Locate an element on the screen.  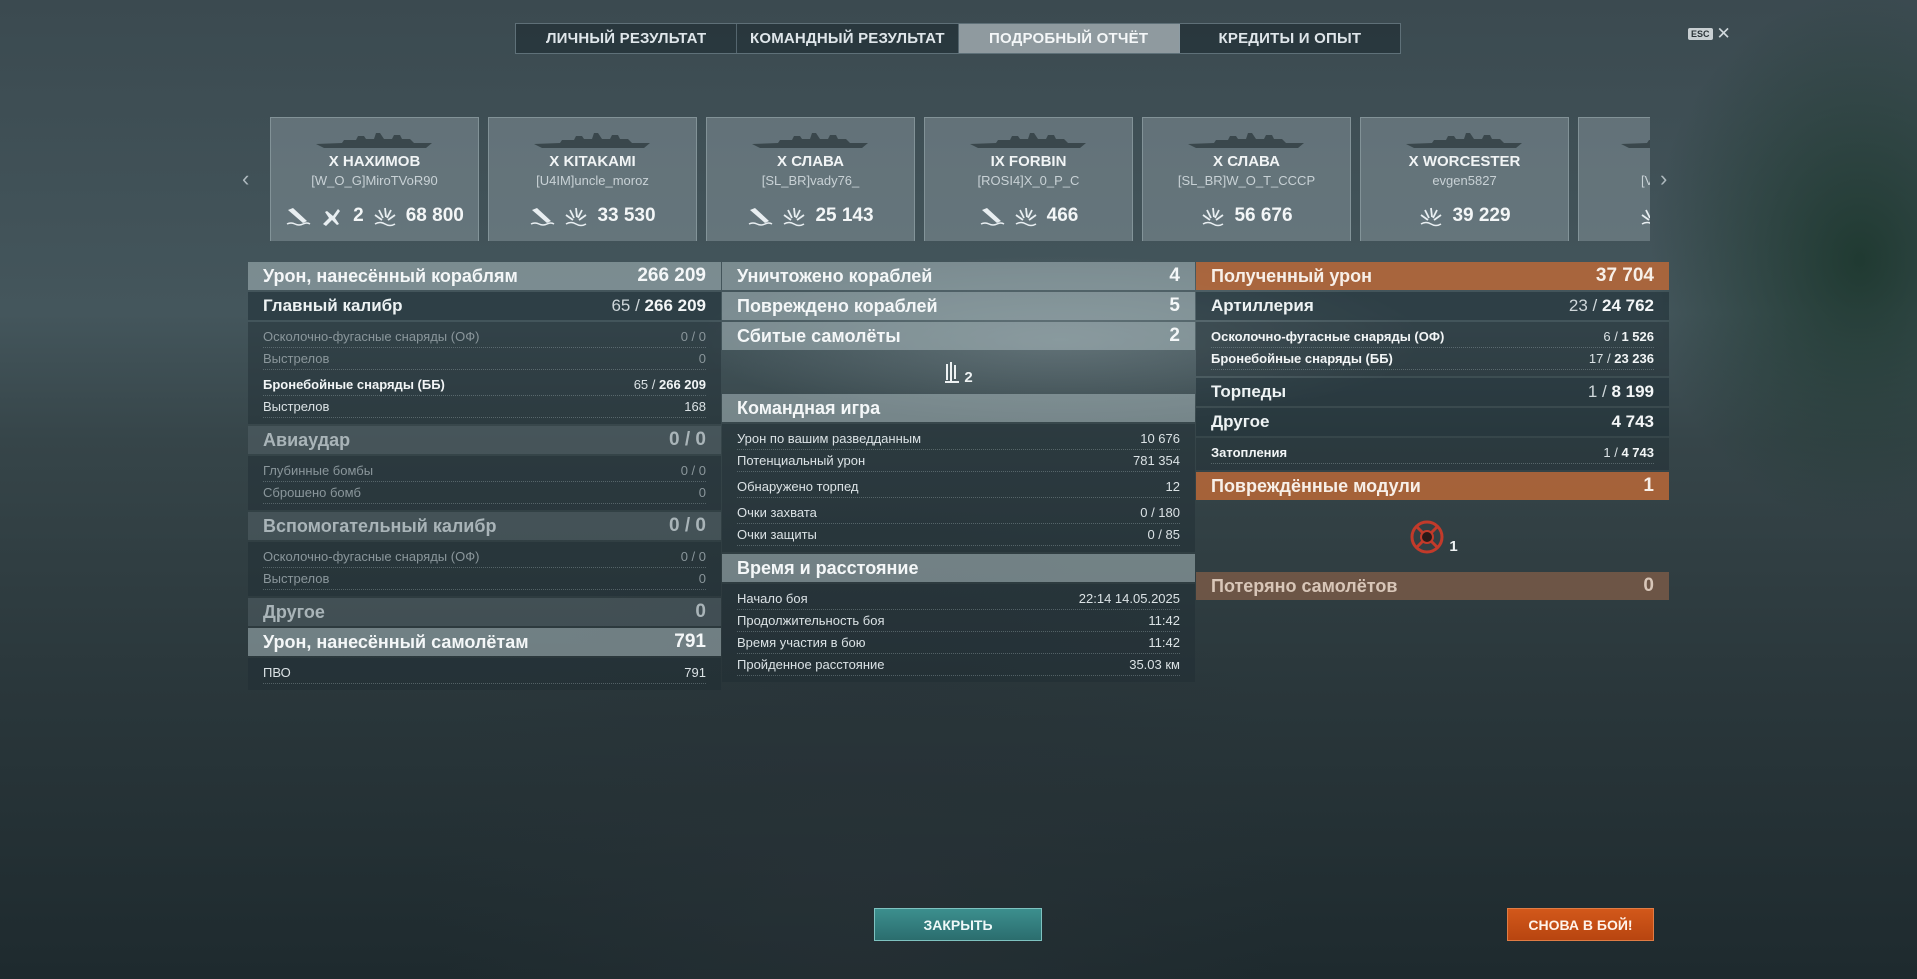
tab-personal-result: ЛИЧНЫЙ РЕЗУЛЬТАТ is located at coordinates (627, 38).